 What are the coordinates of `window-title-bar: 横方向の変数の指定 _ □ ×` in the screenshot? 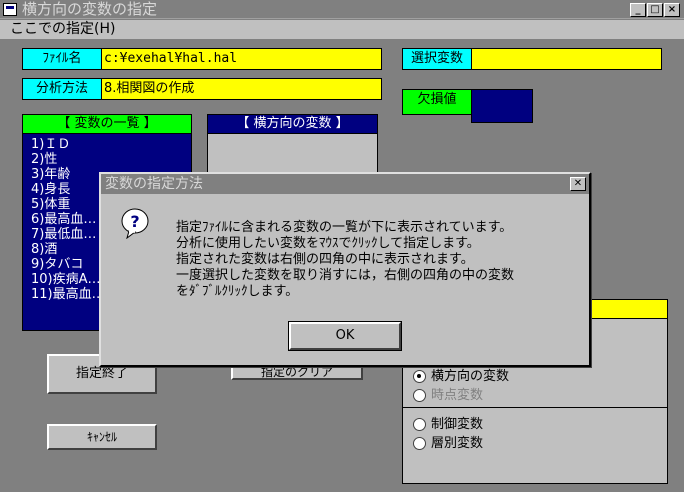 It's located at (342, 9).